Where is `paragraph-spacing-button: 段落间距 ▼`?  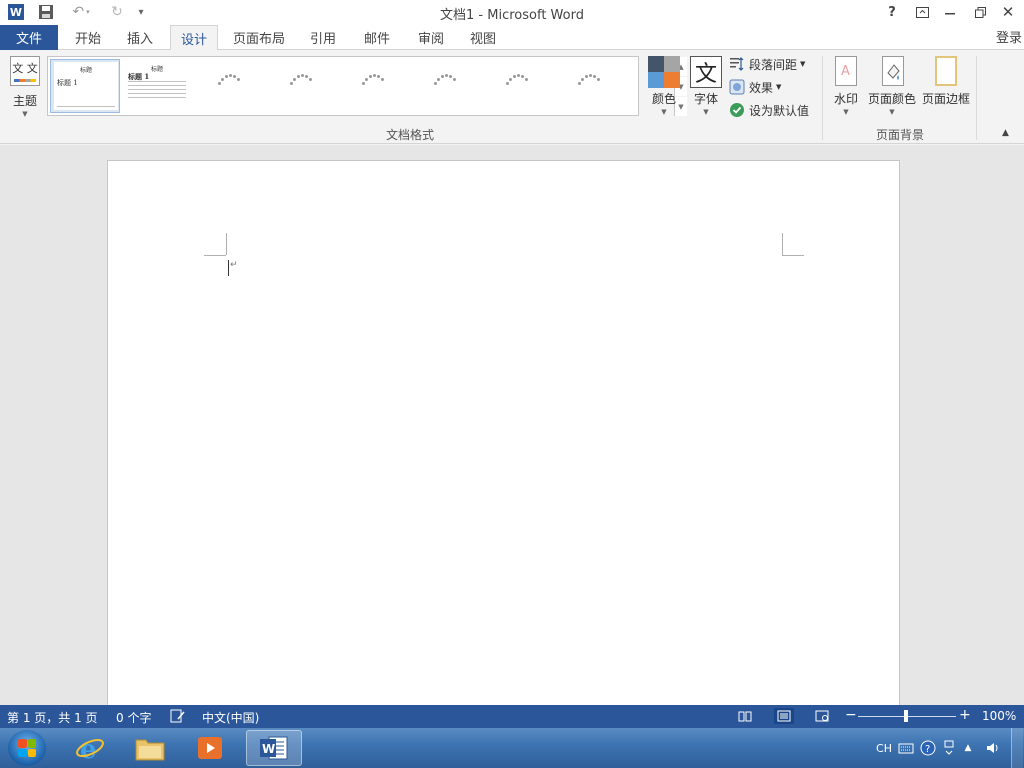 paragraph-spacing-button: 段落间距 ▼ is located at coordinates (767, 64).